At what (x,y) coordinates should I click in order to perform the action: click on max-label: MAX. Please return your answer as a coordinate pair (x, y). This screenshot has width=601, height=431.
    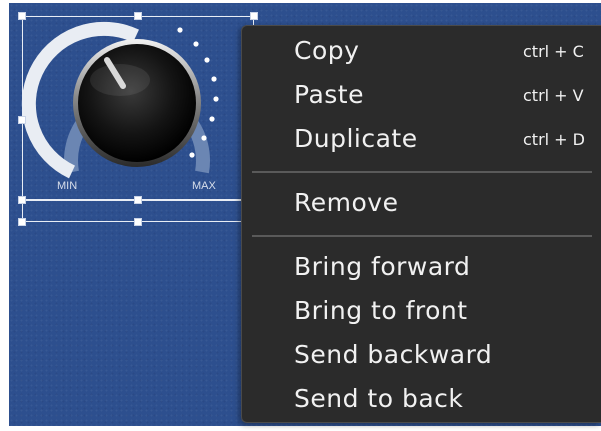
    Looking at the image, I should click on (204, 186).